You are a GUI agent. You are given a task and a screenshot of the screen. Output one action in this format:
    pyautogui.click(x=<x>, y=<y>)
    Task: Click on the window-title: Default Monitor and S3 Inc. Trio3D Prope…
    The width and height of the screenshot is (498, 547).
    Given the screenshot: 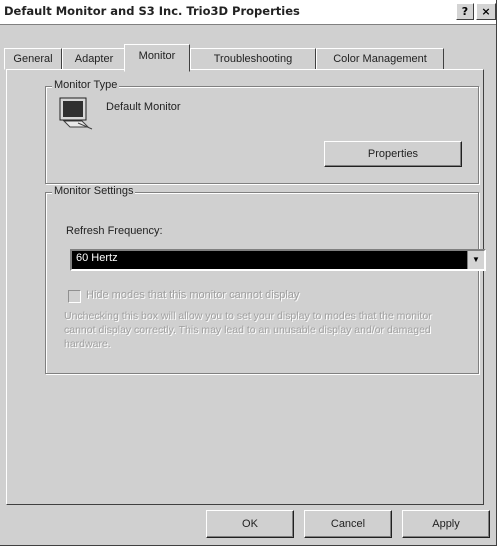 What is the action you would take?
    pyautogui.click(x=152, y=11)
    